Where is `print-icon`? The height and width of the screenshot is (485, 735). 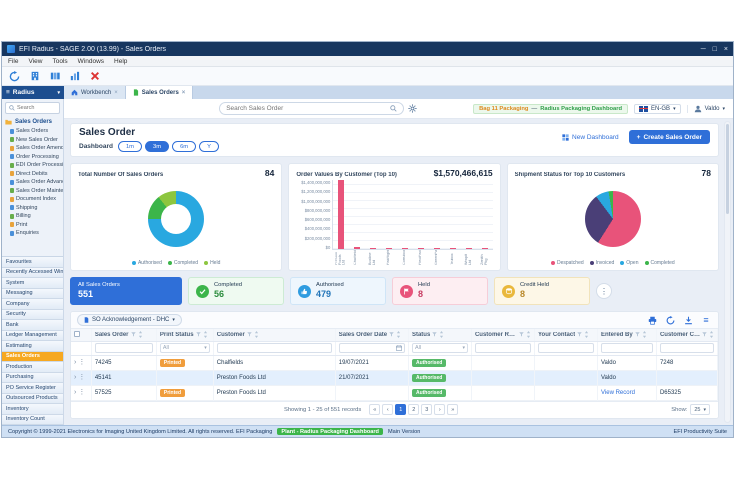
print-icon is located at coordinates (652, 320).